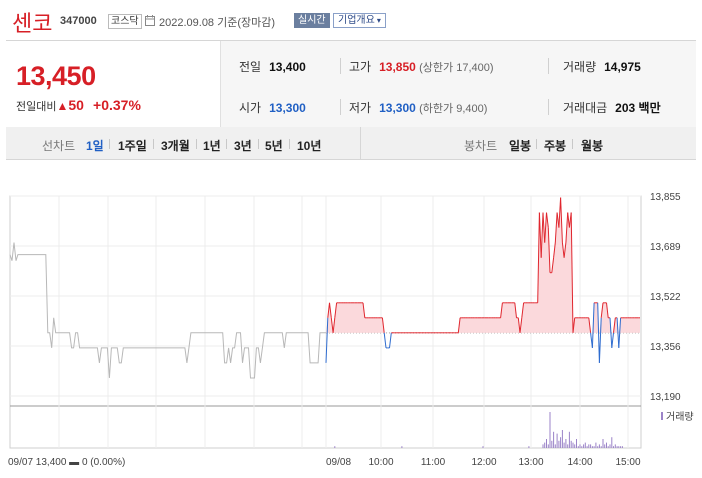  I want to click on volume-label: 거래량, so click(580, 67).